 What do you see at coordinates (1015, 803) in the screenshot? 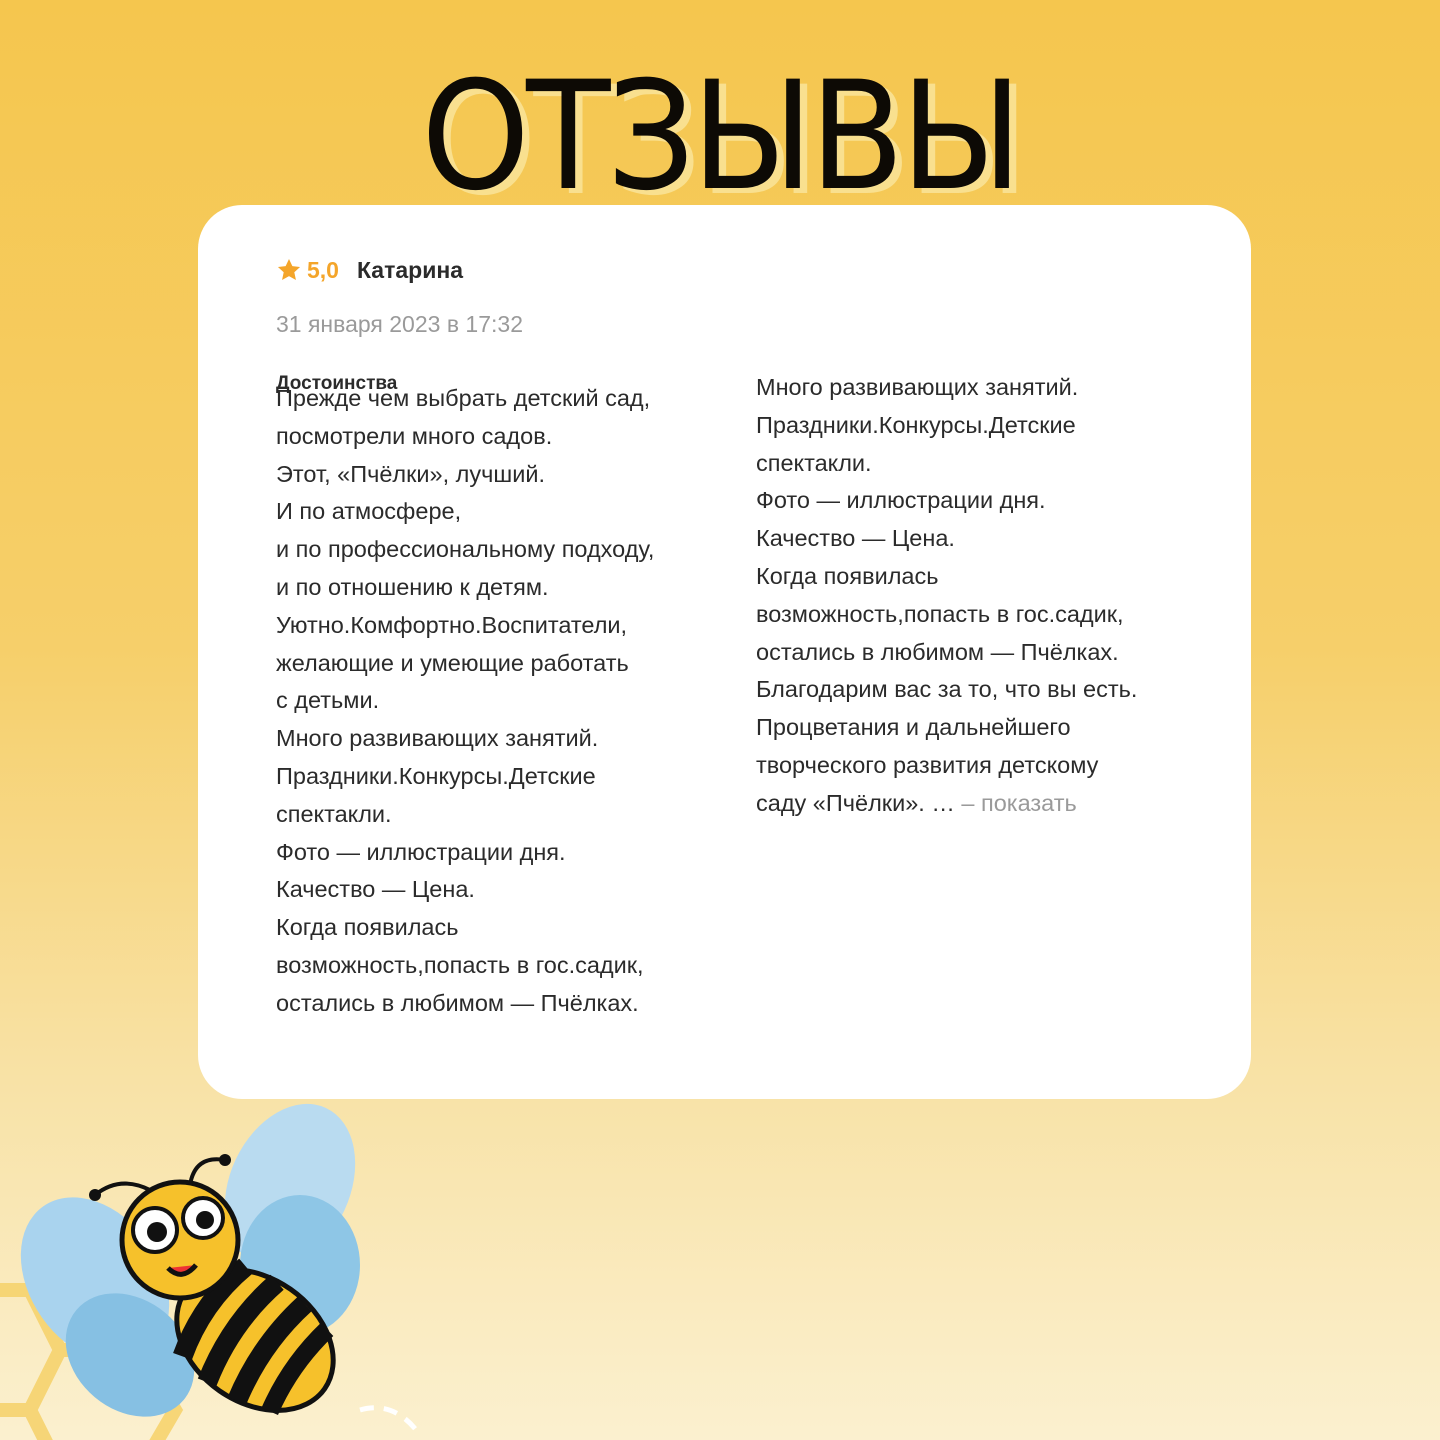
I see `show-more-link: – показать` at bounding box center [1015, 803].